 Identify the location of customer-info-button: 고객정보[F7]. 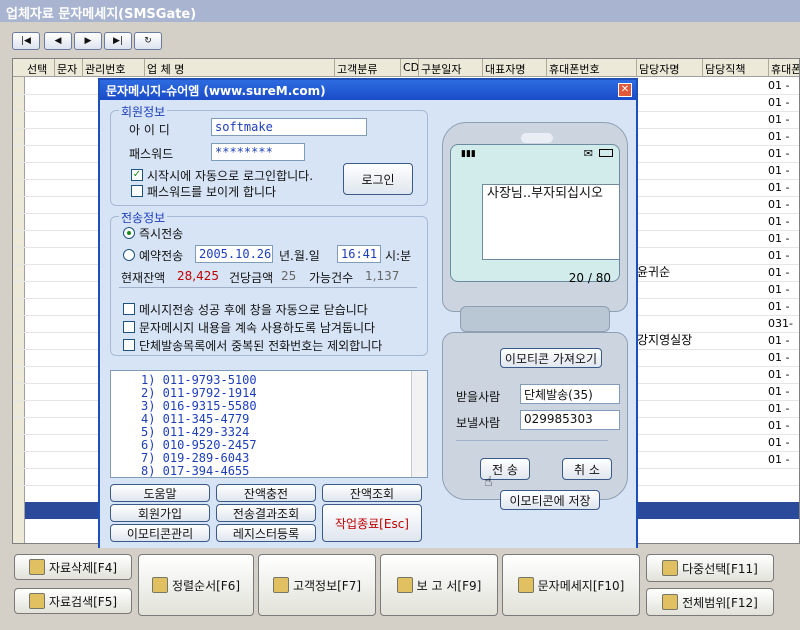
(317, 585).